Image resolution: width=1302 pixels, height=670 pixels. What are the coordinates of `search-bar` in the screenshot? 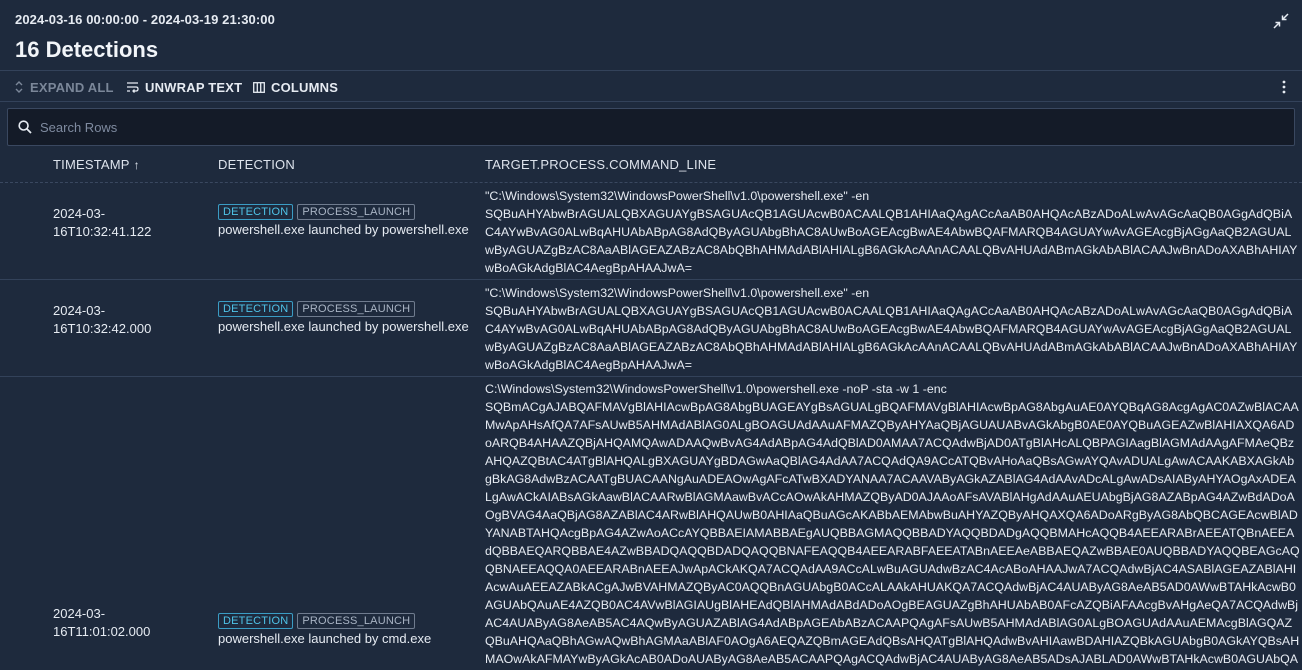 It's located at (651, 127).